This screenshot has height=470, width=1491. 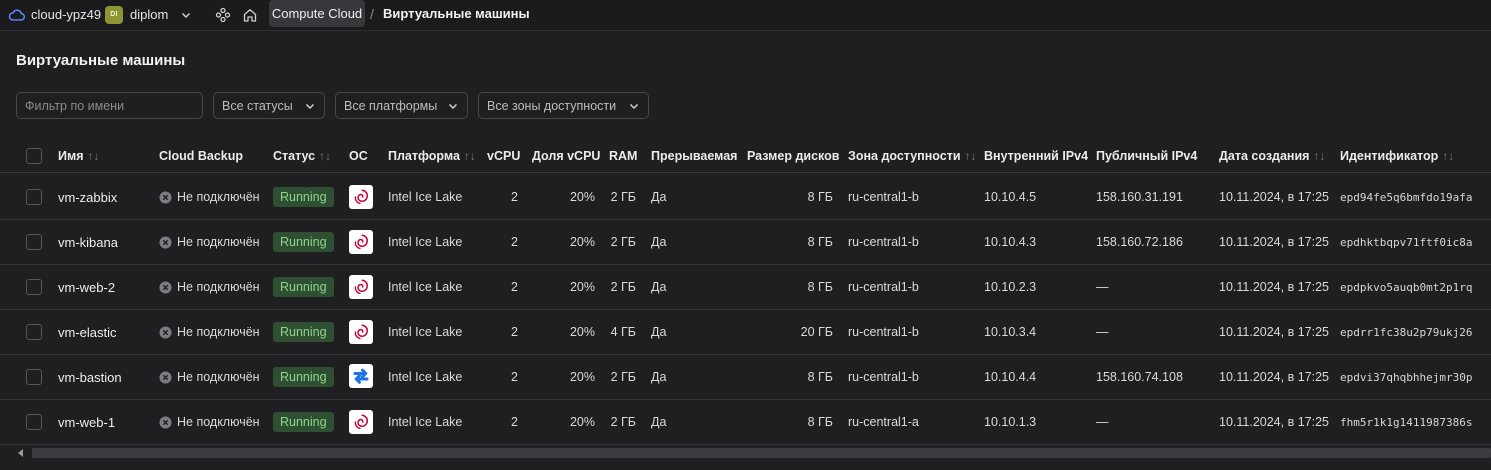 I want to click on column-header-zone: Зона доступности ↑↓, so click(x=912, y=156).